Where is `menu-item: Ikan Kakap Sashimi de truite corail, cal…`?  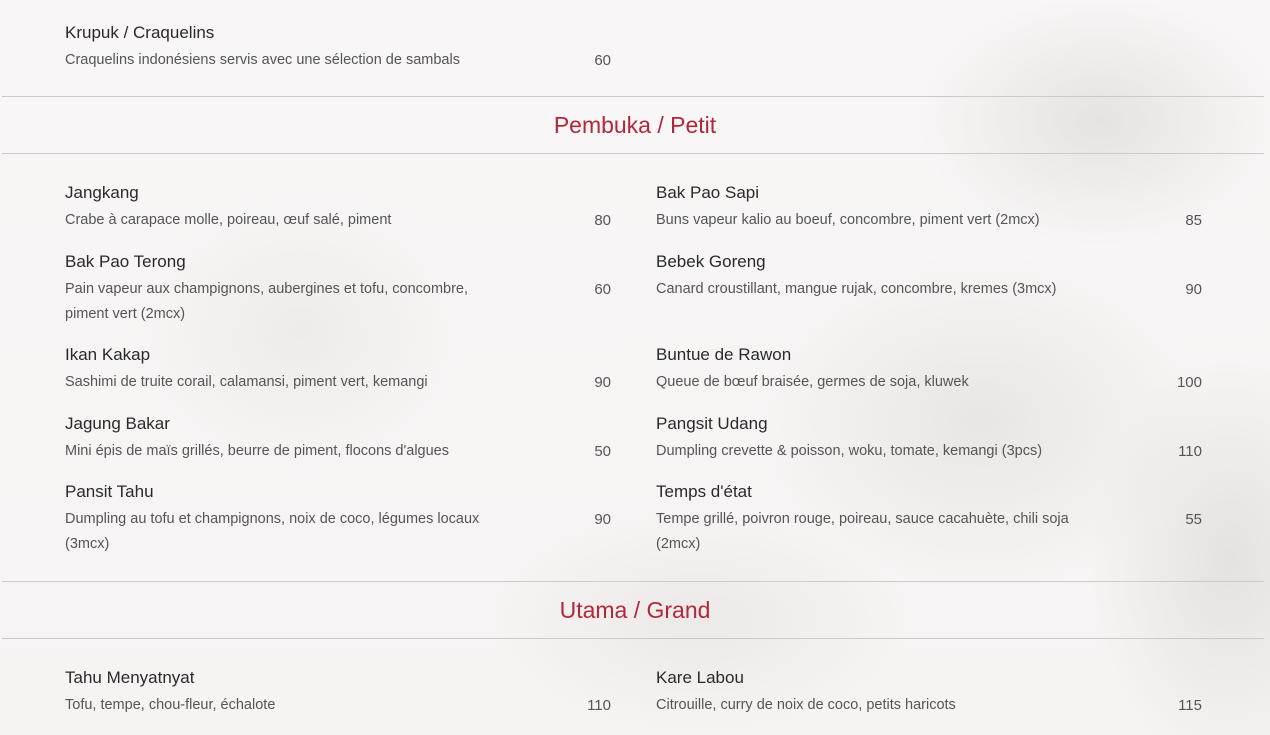 menu-item: Ikan Kakap Sashimi de truite corail, cal… is located at coordinates (338, 369).